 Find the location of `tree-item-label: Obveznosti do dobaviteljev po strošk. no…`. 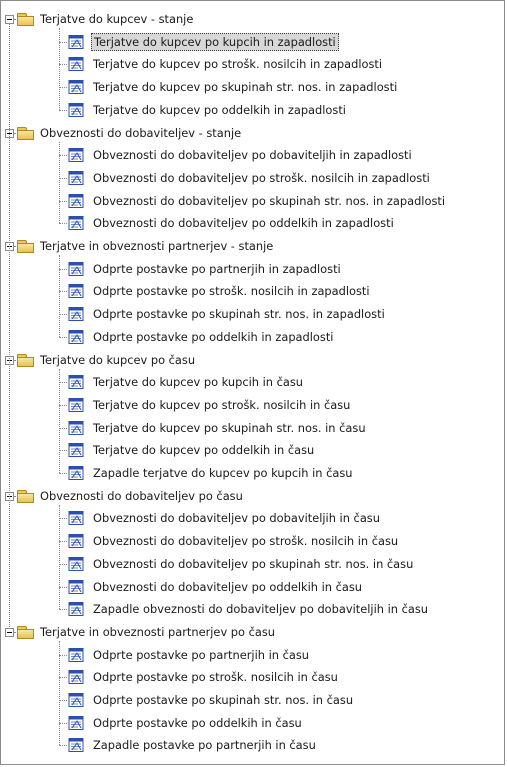

tree-item-label: Obveznosti do dobaviteljev po strošk. no… is located at coordinates (261, 177).